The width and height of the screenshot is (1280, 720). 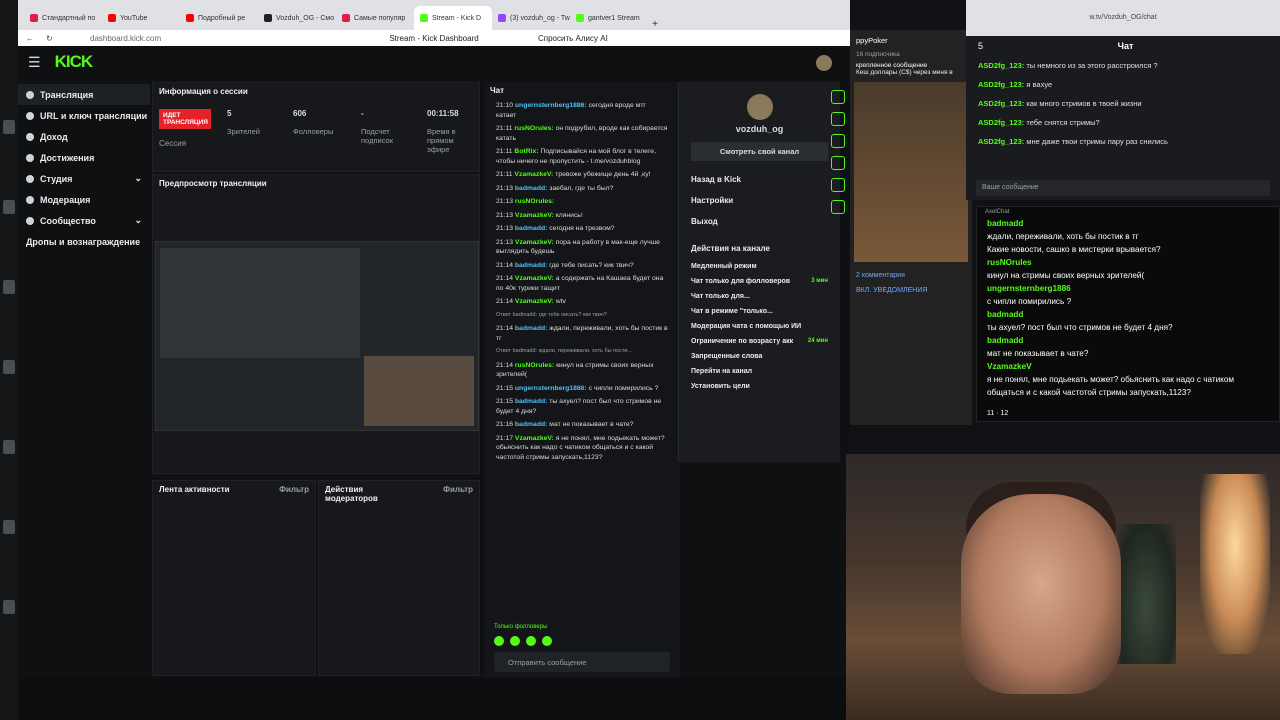 What do you see at coordinates (582, 425) in the screenshot?
I see `chat-message: 21:16 badmadd: мат не показывает в чате?` at bounding box center [582, 425].